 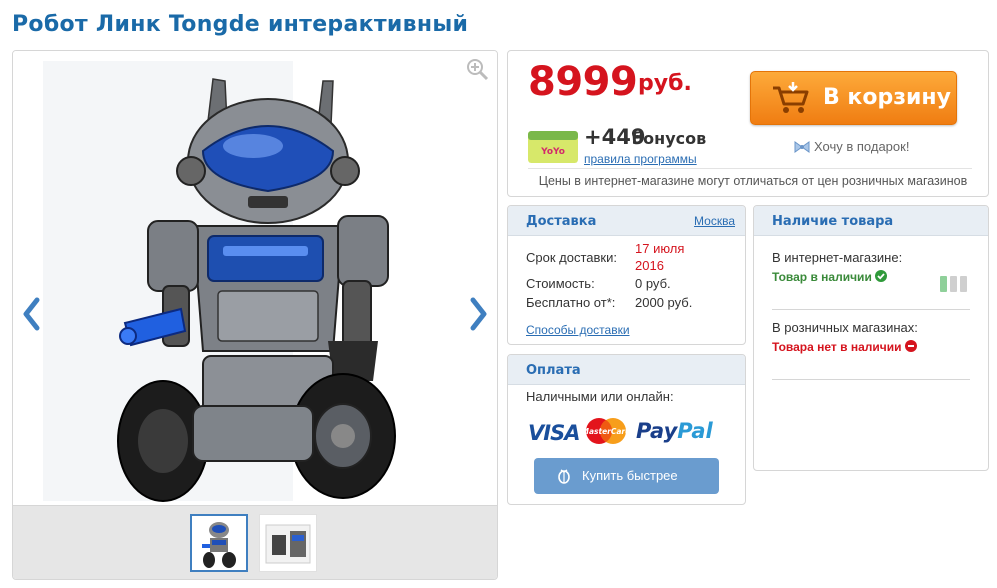 What do you see at coordinates (660, 248) in the screenshot?
I see `delivery-term-date: 17 июля` at bounding box center [660, 248].